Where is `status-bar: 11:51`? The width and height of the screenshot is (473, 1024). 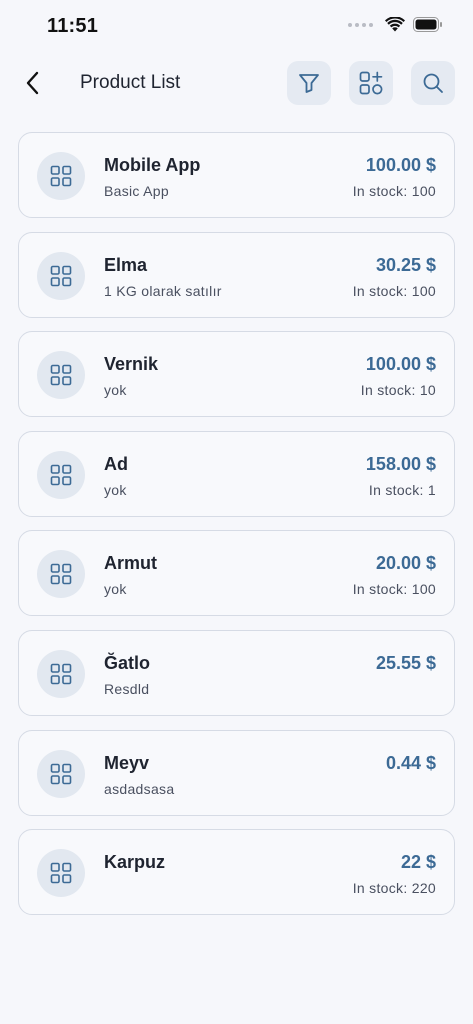
status-bar: 11:51 is located at coordinates (236, 26).